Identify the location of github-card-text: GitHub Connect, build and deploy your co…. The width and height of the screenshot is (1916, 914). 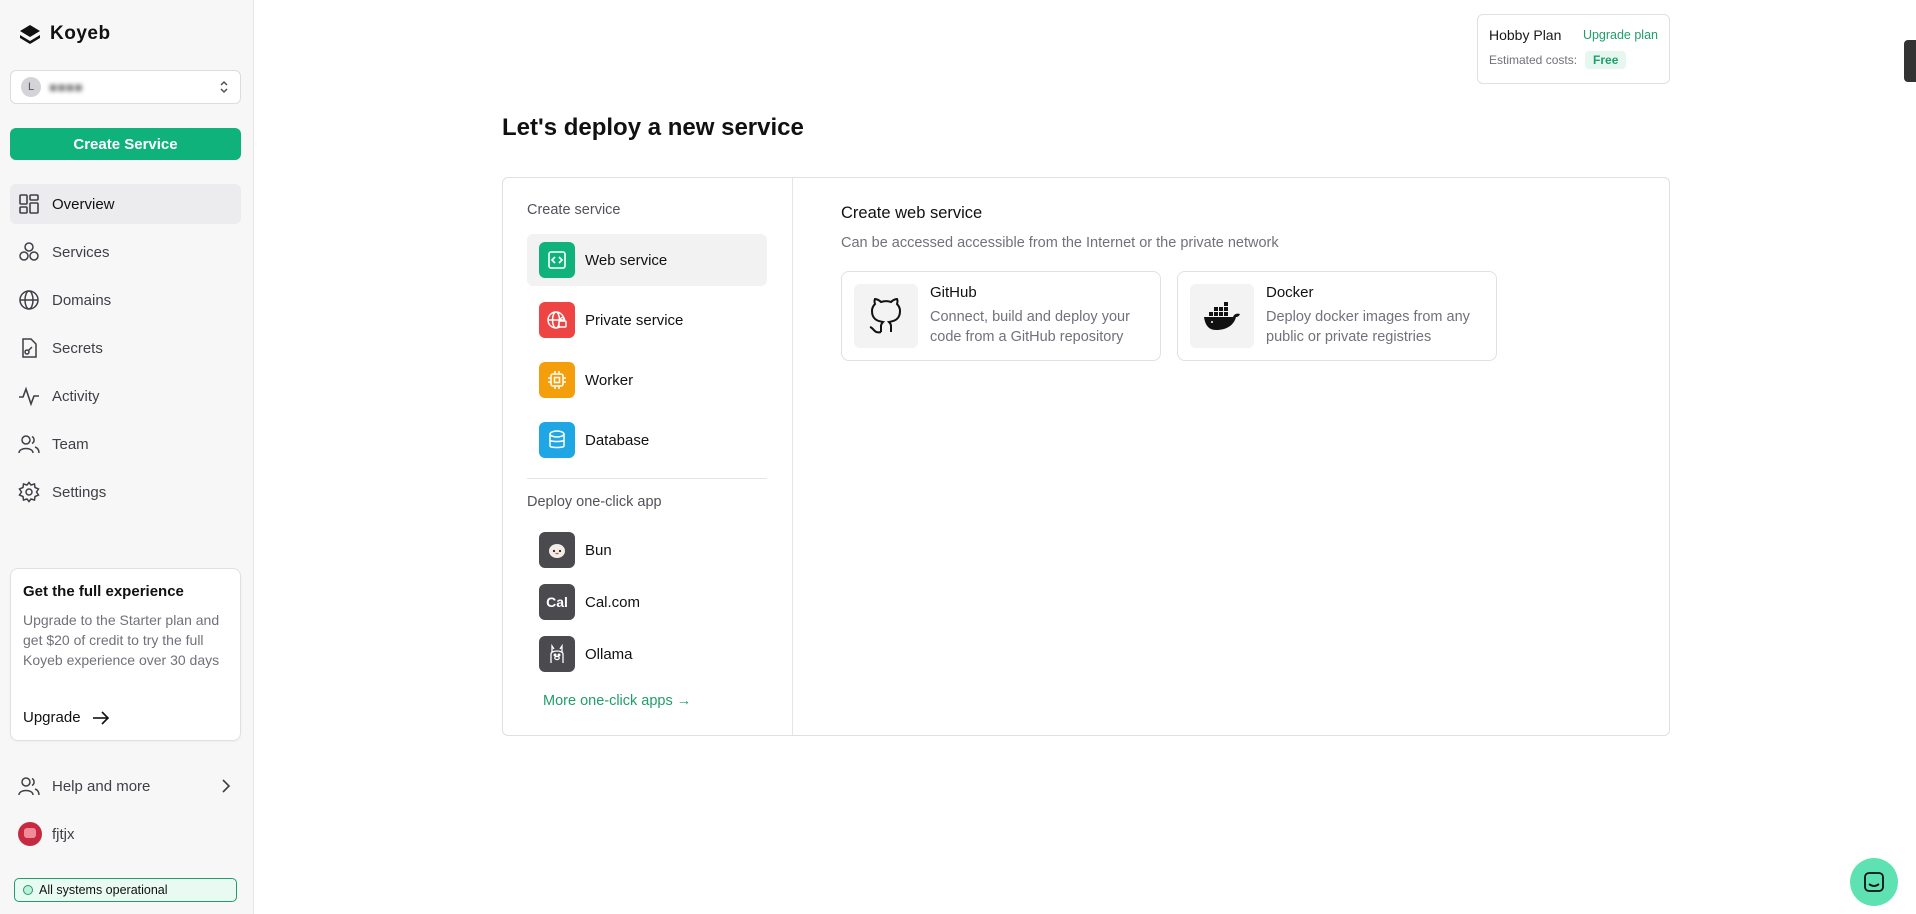
(1039, 316).